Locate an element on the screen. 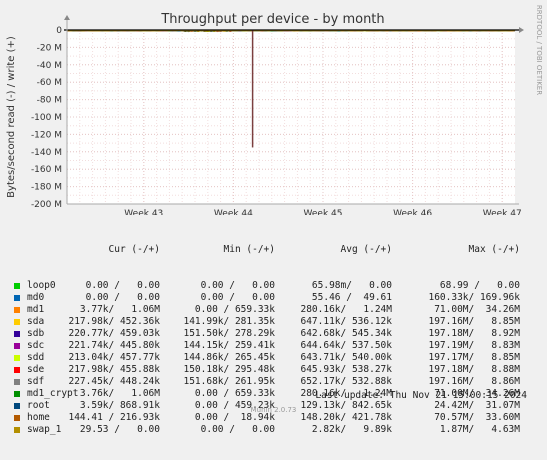  legend-min: 151.68k/ 261.95k is located at coordinates (229, 381).